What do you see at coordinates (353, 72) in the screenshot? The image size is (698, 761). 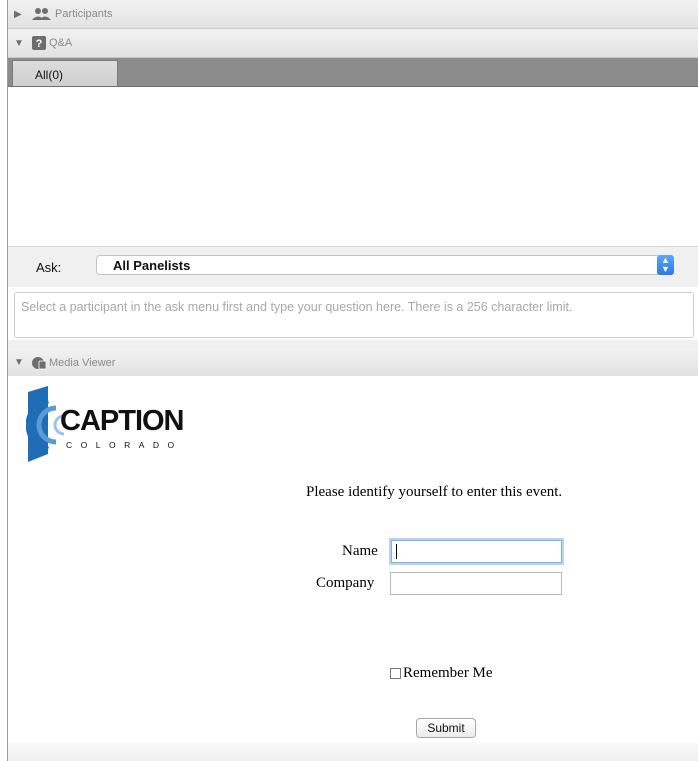 I see `qa-tab-bar: All(0)` at bounding box center [353, 72].